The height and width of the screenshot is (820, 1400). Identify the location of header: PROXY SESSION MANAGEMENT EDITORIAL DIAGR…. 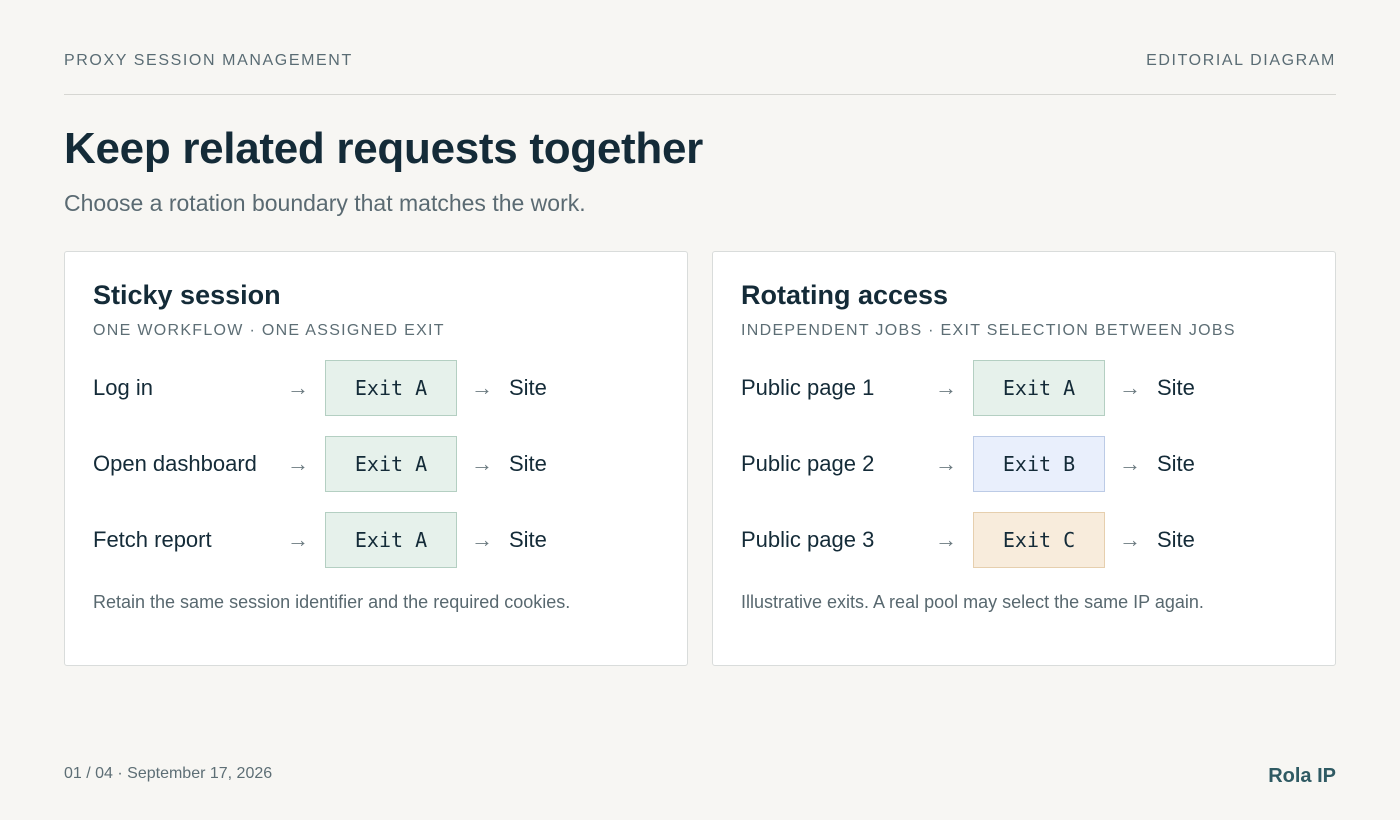
(700, 61).